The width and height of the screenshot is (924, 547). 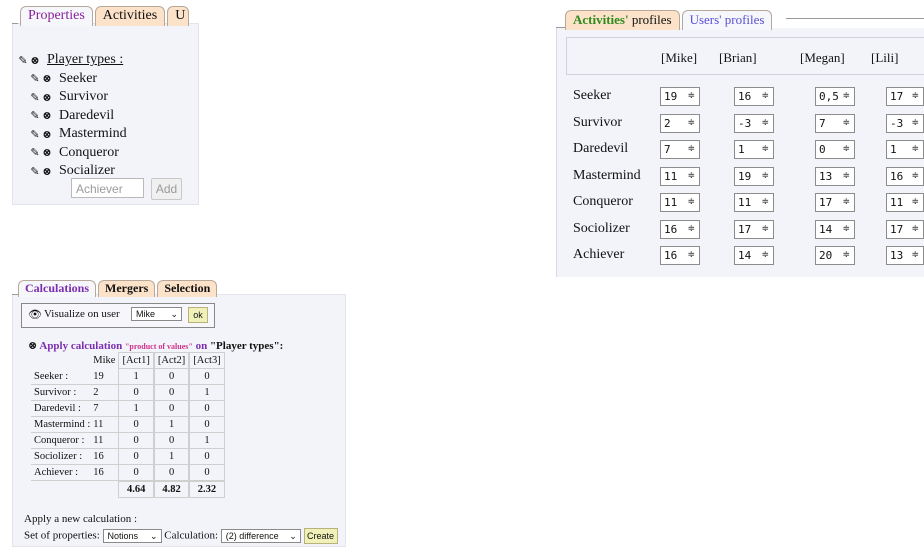 I want to click on cell-value: 19, so click(x=104, y=377).